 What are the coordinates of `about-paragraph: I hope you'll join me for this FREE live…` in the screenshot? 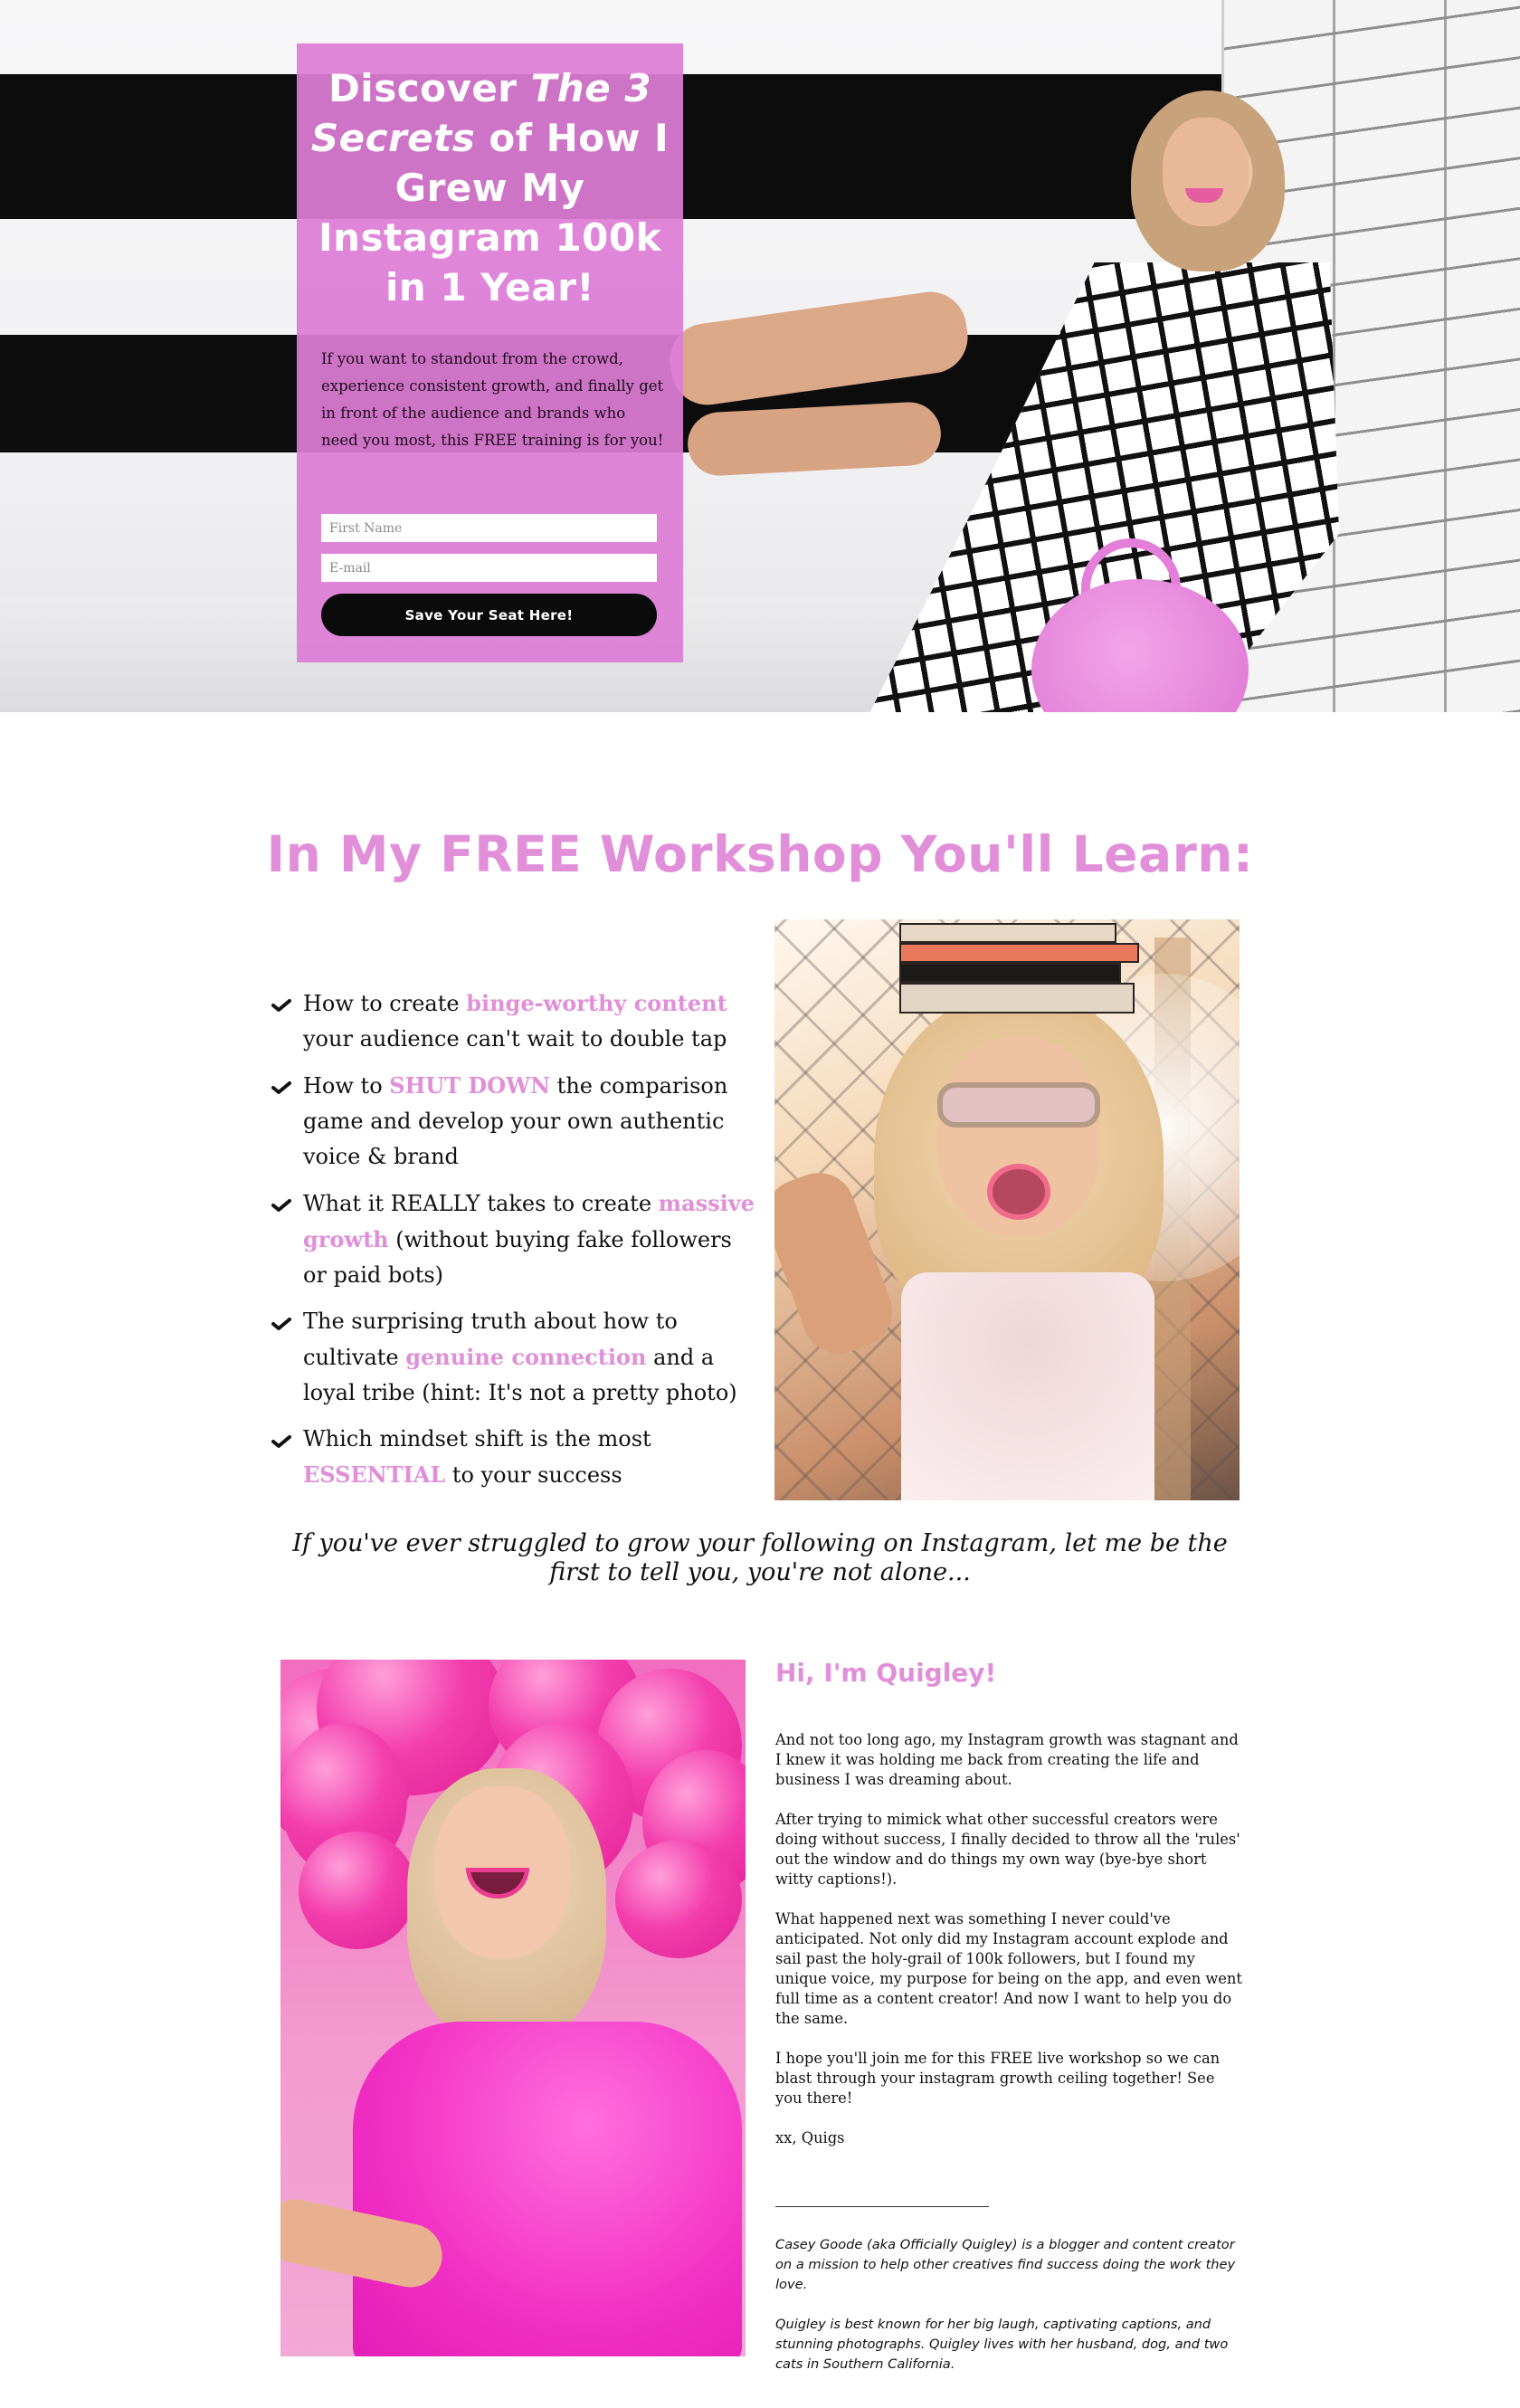 It's located at (998, 2078).